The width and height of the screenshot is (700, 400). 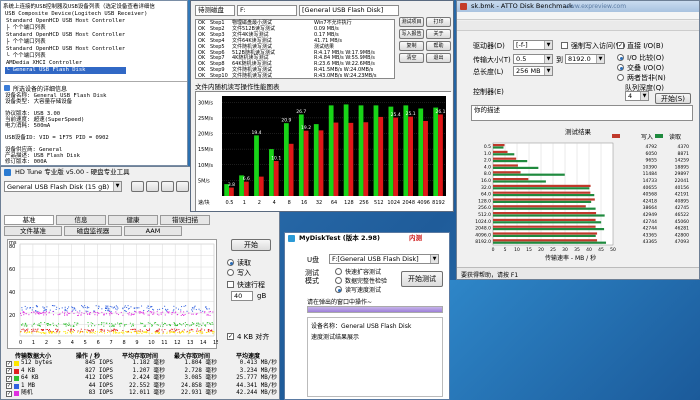 What do you see at coordinates (133, 220) in the screenshot?
I see `tab-2: 健康` at bounding box center [133, 220].